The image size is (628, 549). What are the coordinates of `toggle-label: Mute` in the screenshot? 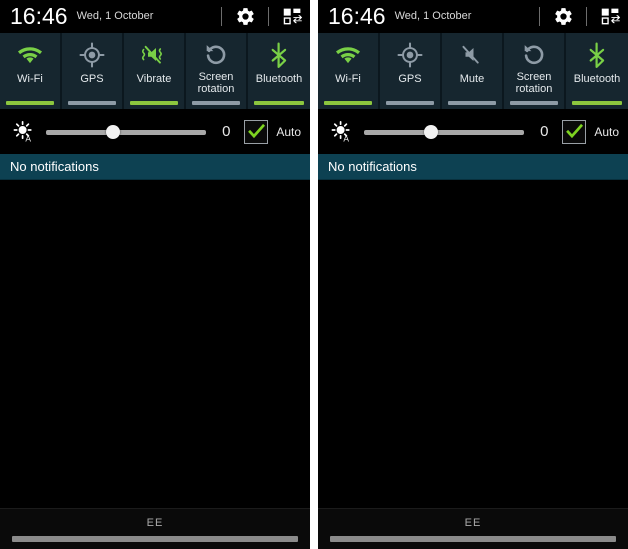 It's located at (472, 79).